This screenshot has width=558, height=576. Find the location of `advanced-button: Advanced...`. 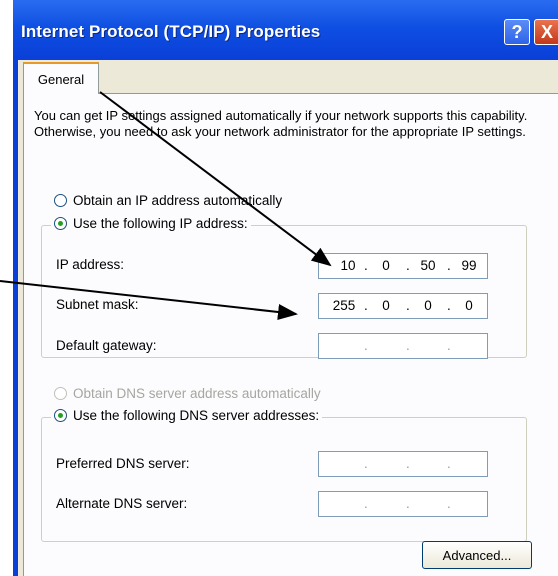

advanced-button: Advanced... is located at coordinates (477, 555).